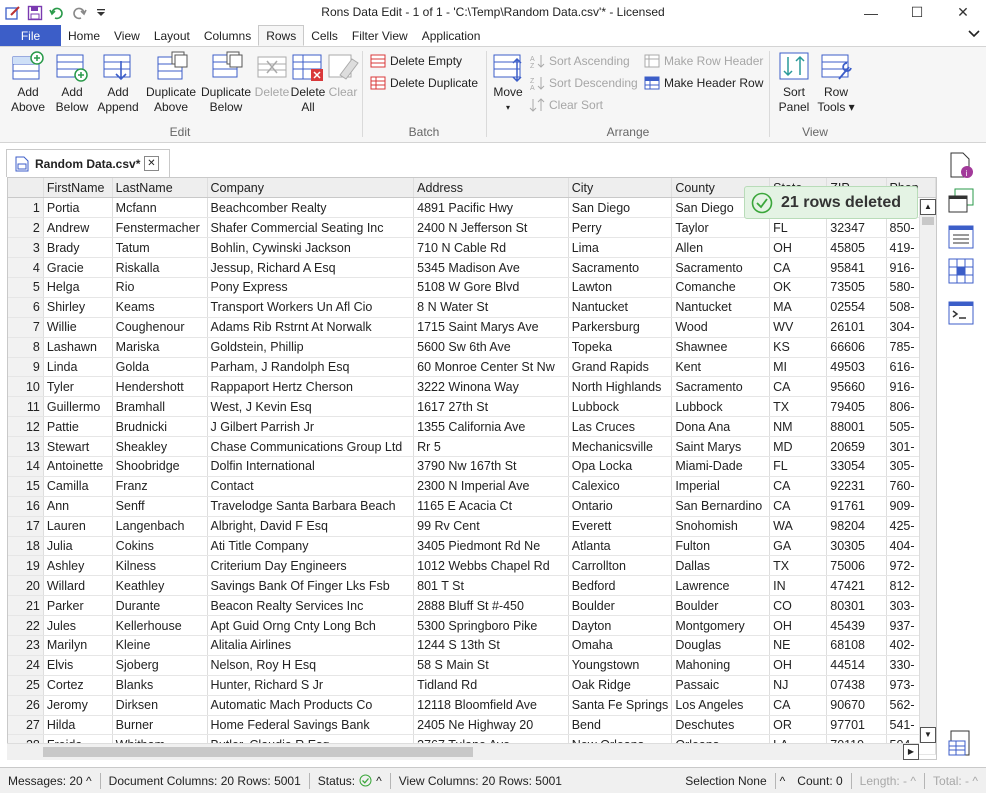 The width and height of the screenshot is (986, 793). Describe the element at coordinates (311, 705) in the screenshot. I see `grid-cell: Automatic Mach Products Co` at that location.